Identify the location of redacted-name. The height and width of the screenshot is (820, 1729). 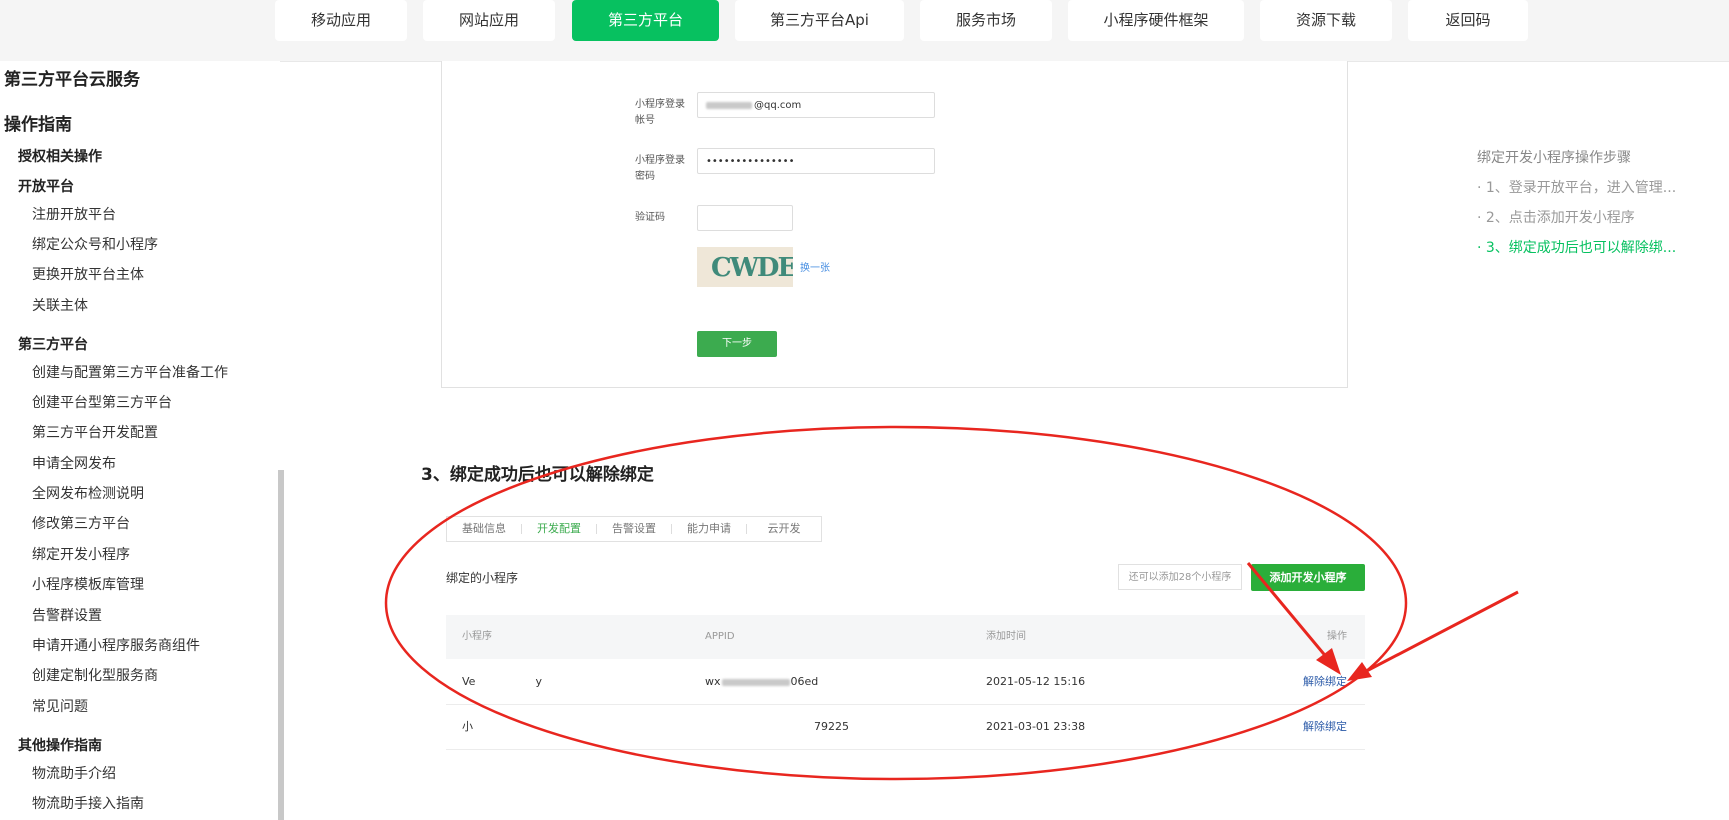
(505, 682).